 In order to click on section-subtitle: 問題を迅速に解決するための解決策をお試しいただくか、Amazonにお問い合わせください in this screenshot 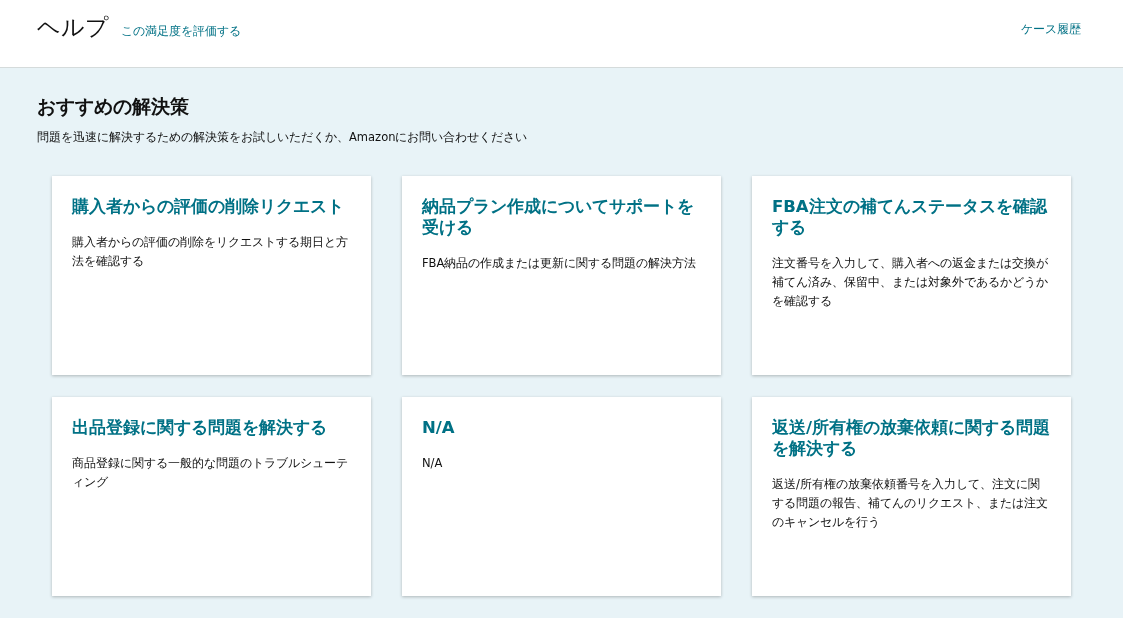, I will do `click(283, 137)`.